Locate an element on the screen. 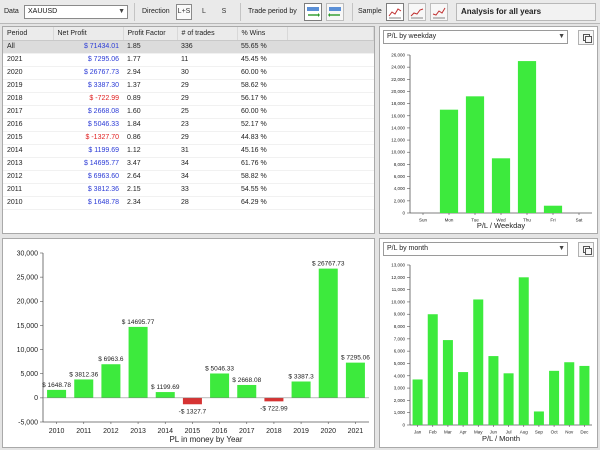  table-row: 2014 $ 1199.69 1.12 31 45.16 % is located at coordinates (188, 151).